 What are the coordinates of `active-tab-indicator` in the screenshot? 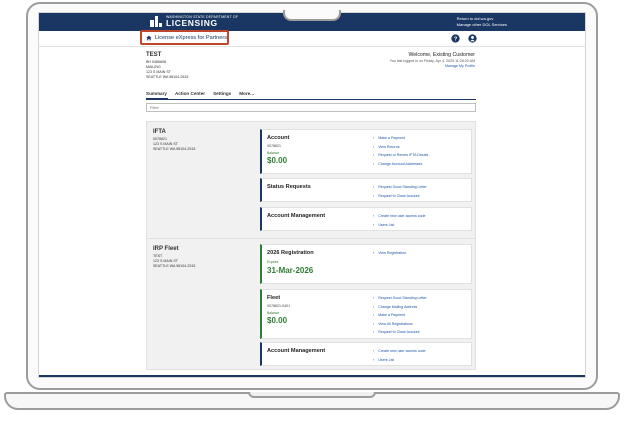 It's located at (157, 99).